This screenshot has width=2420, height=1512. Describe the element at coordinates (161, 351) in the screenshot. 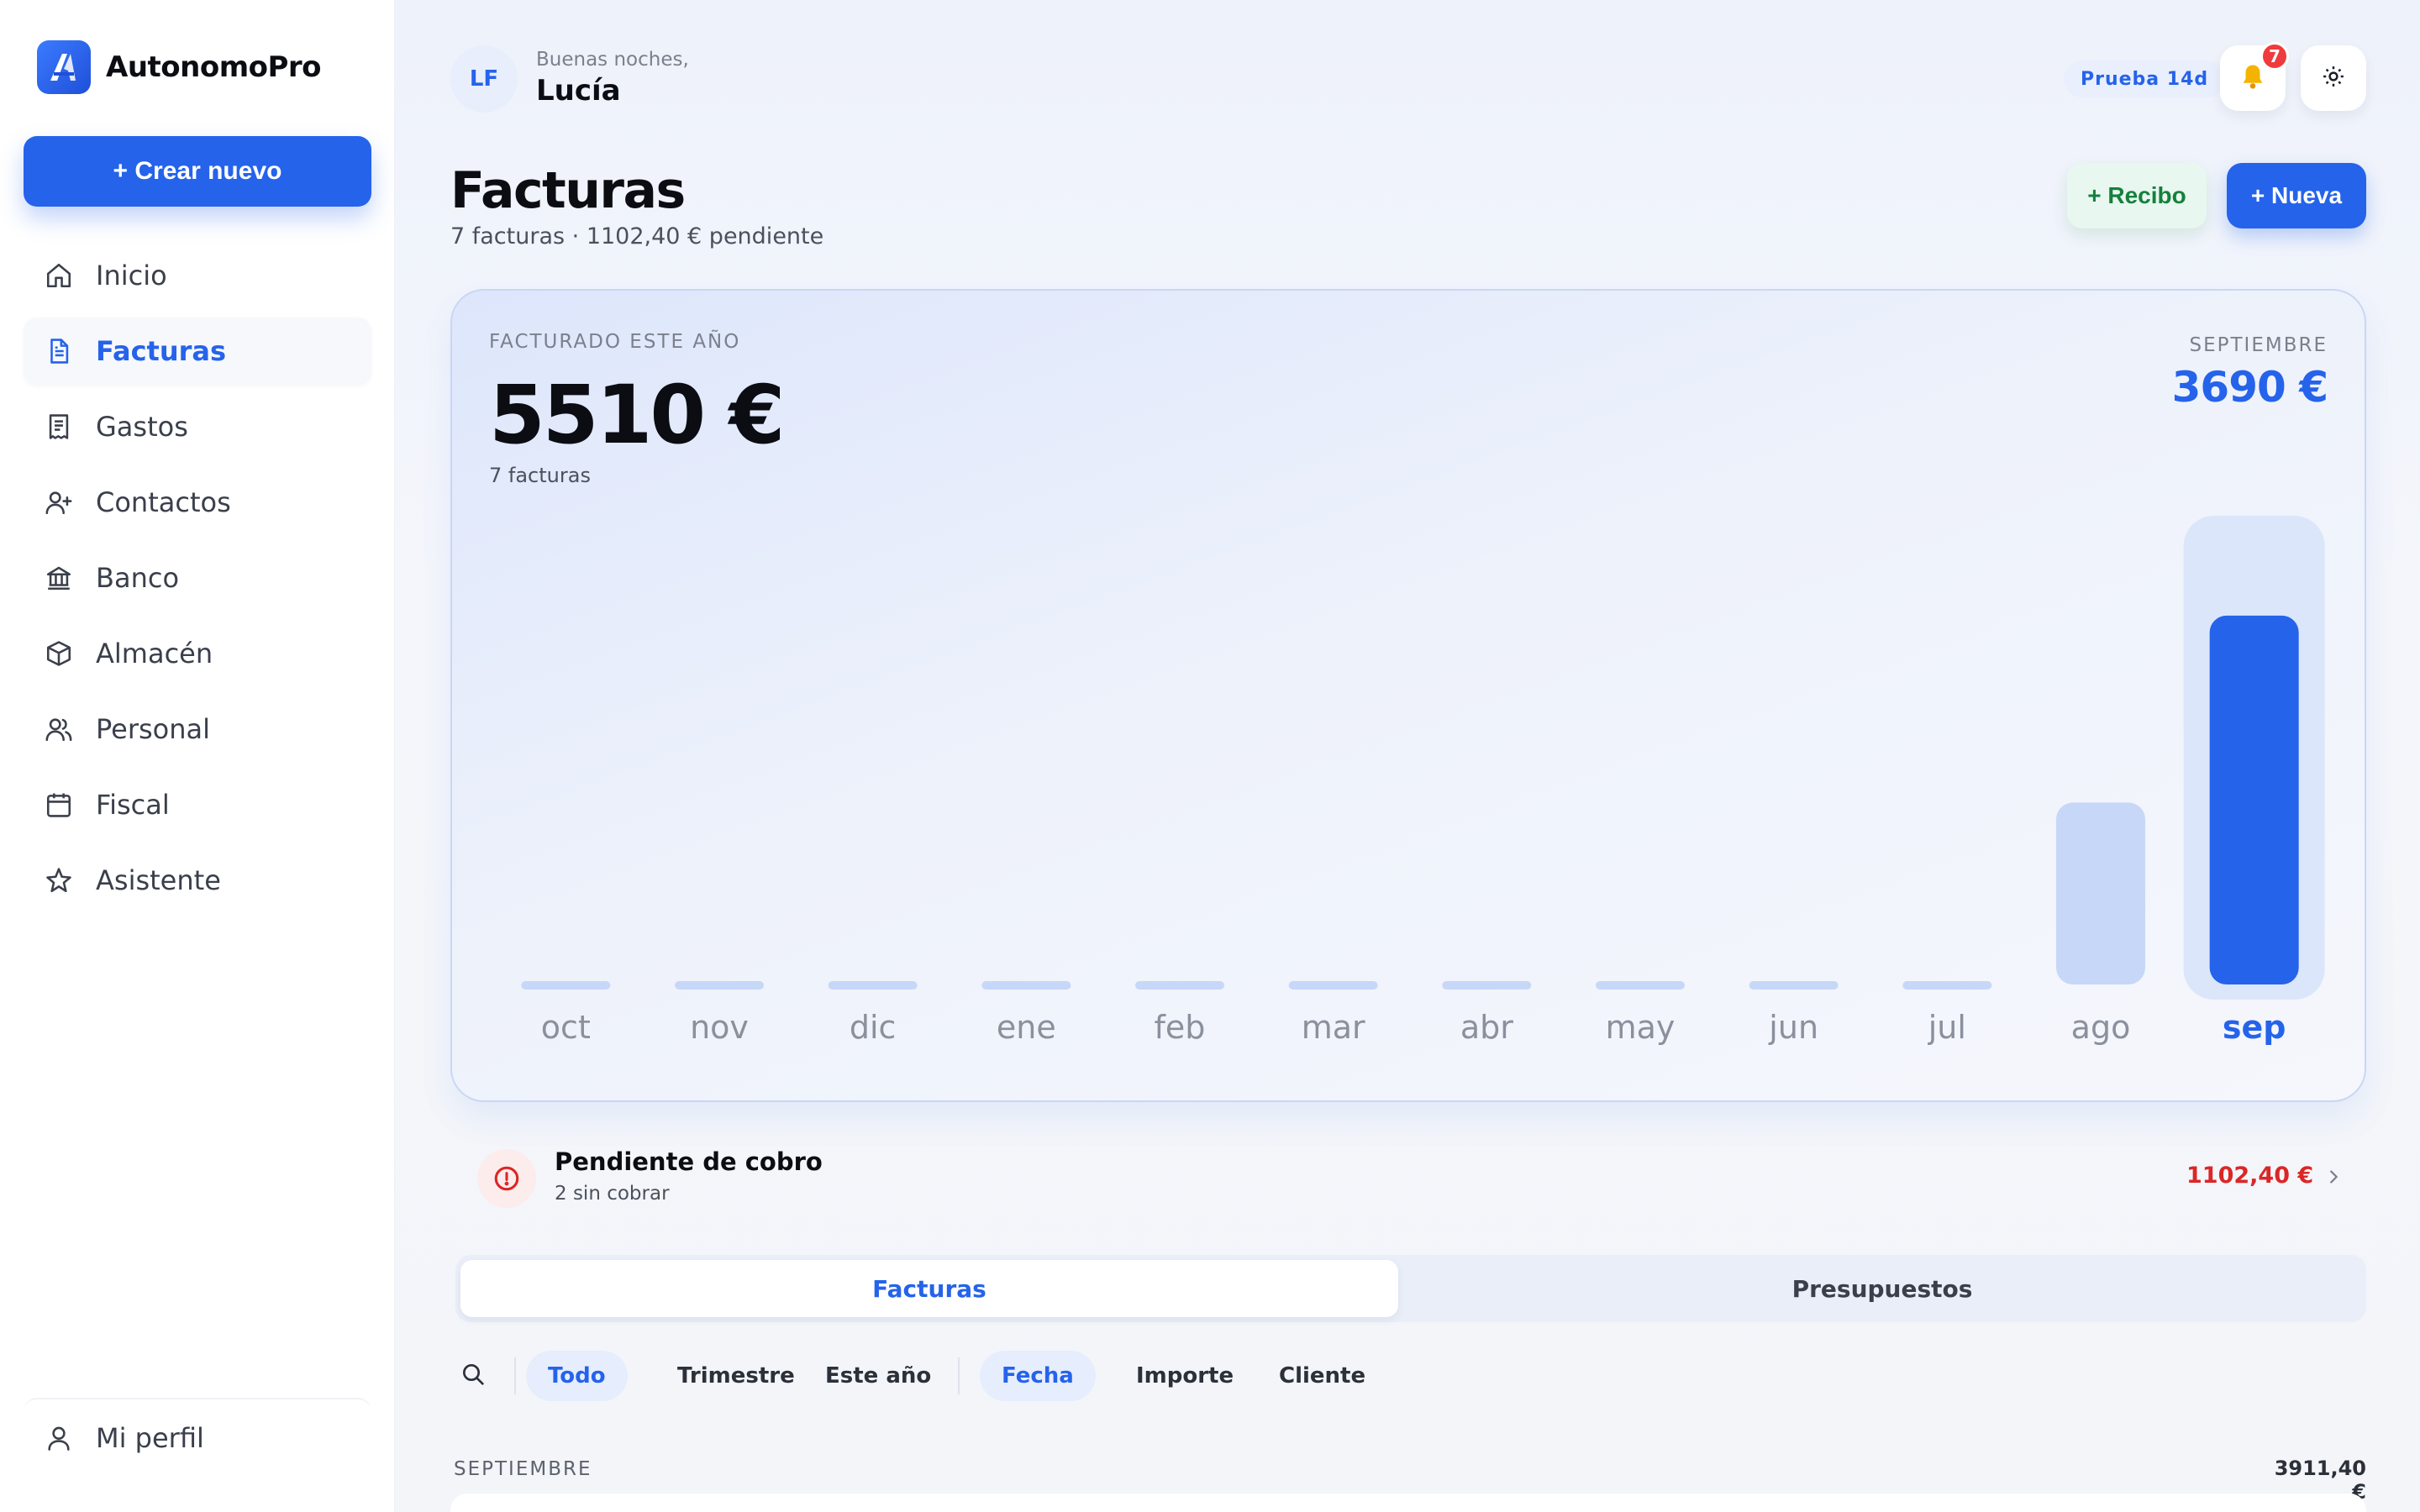

I see `sidebar-item-label: Facturas` at that location.